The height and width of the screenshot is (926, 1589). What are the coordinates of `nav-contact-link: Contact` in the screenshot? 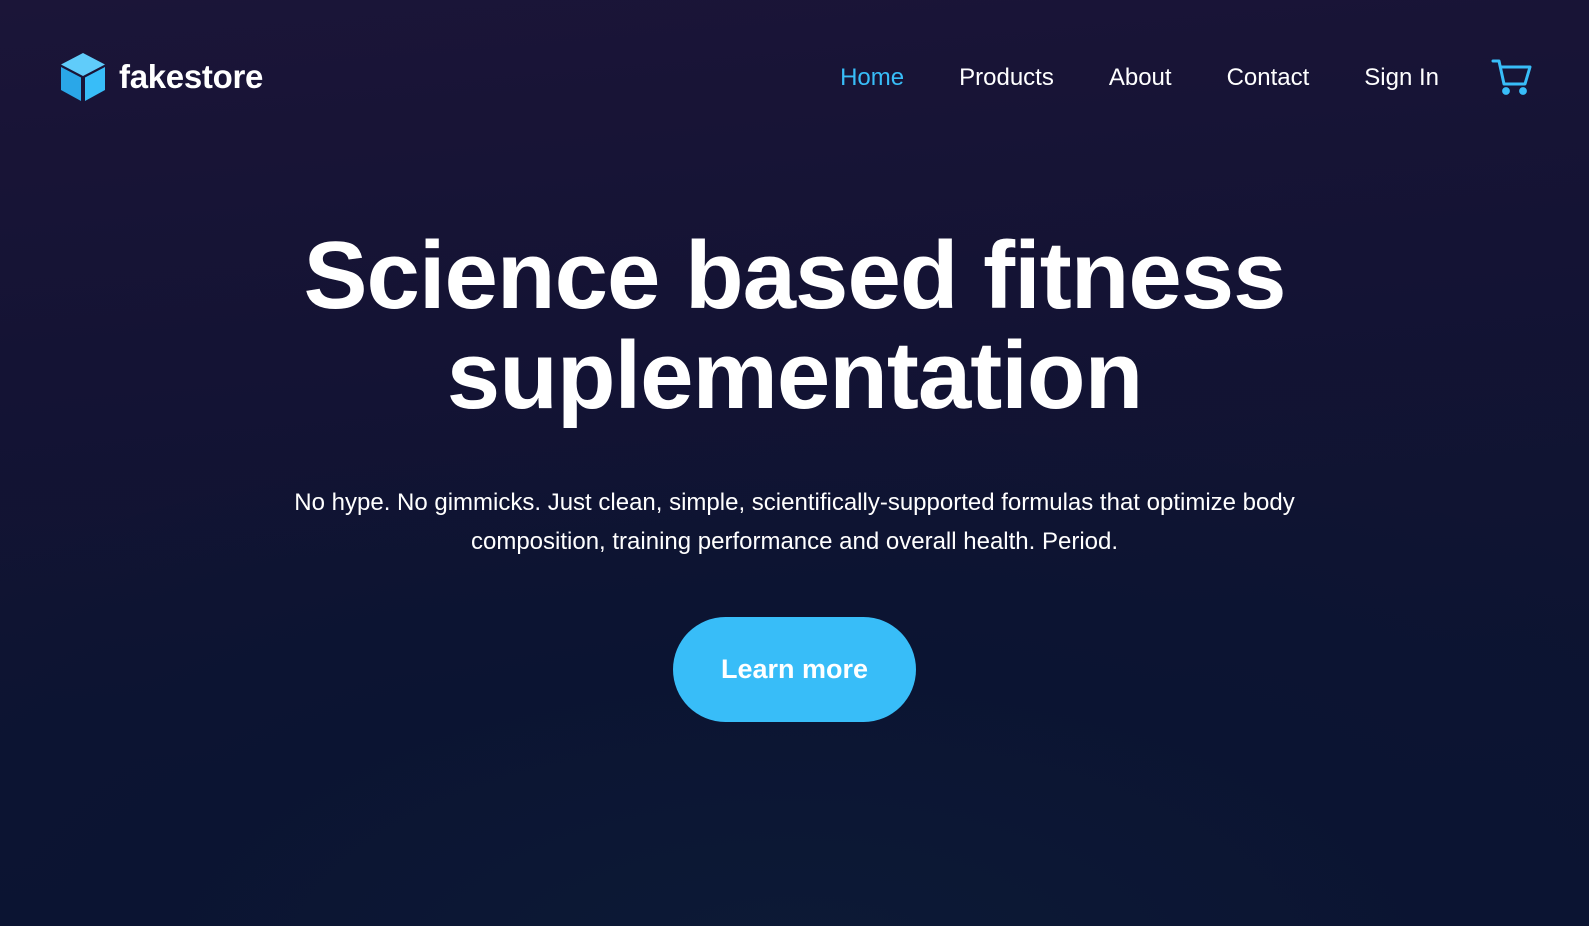 It's located at (1268, 78).